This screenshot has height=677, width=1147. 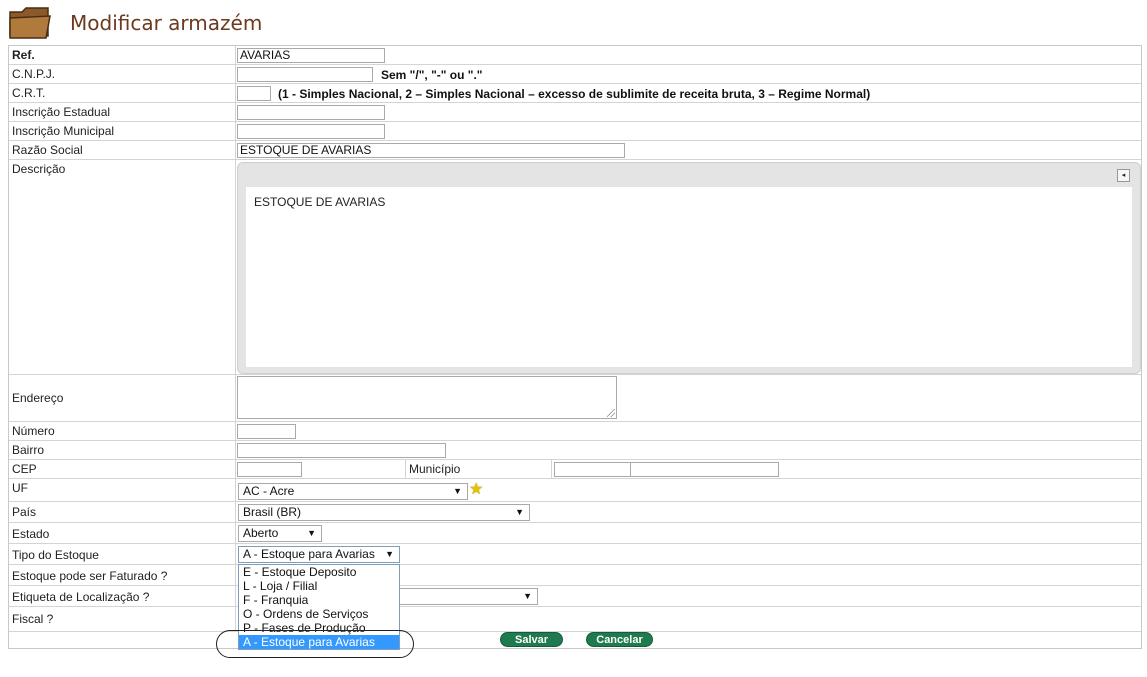 What do you see at coordinates (20, 488) in the screenshot?
I see `uf-label: UF` at bounding box center [20, 488].